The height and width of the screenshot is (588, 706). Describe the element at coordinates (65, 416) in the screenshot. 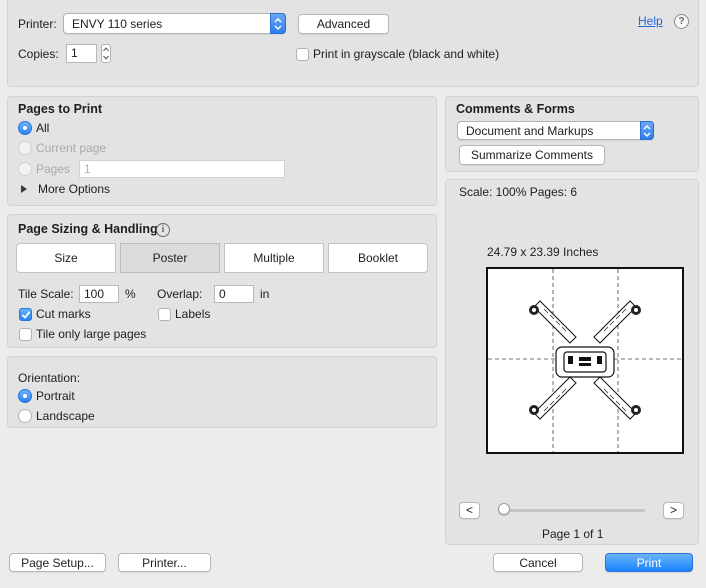

I see `landscape-label: Landscape` at that location.